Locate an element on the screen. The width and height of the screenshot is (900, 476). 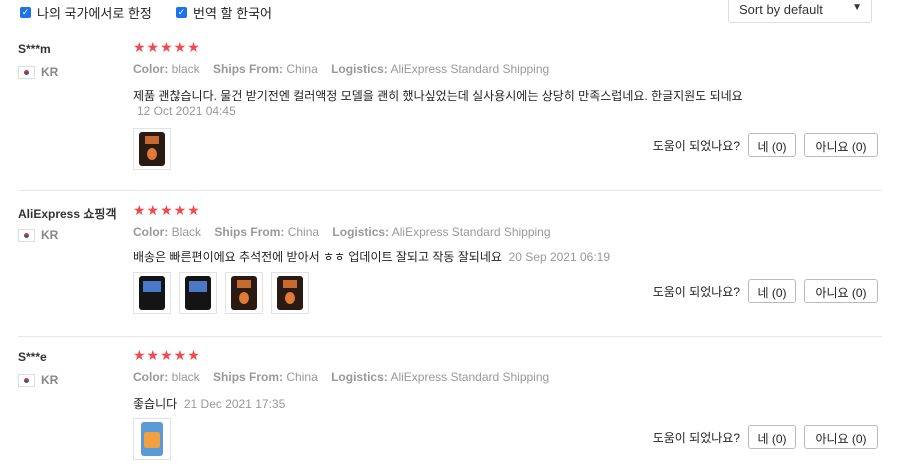
review-date: 12 Oct 2021 04:45 is located at coordinates (186, 111).